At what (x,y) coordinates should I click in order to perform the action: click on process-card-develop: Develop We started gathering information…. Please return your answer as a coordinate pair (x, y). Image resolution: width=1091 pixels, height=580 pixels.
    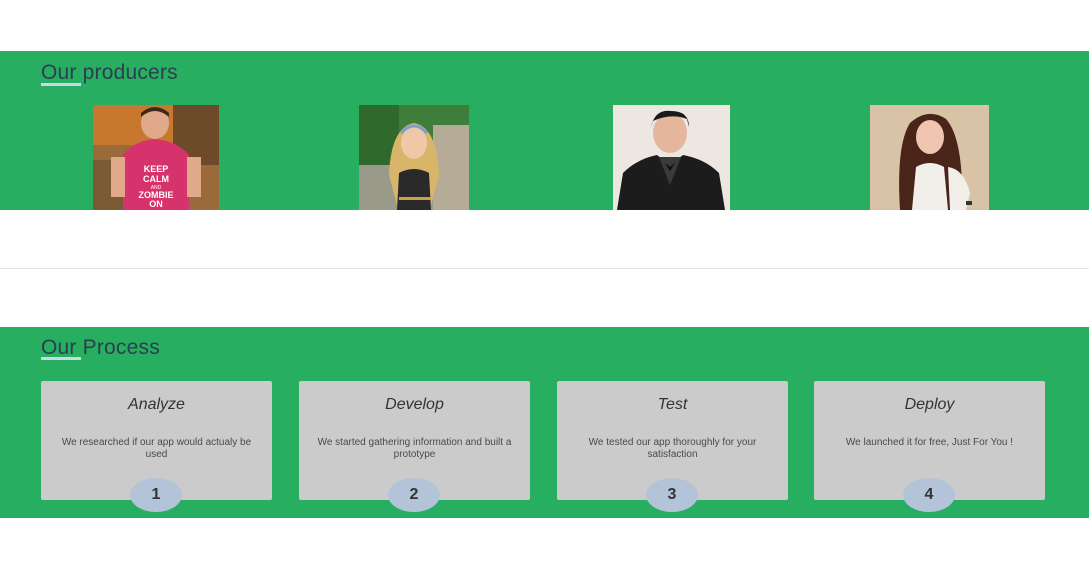
    Looking at the image, I should click on (414, 446).